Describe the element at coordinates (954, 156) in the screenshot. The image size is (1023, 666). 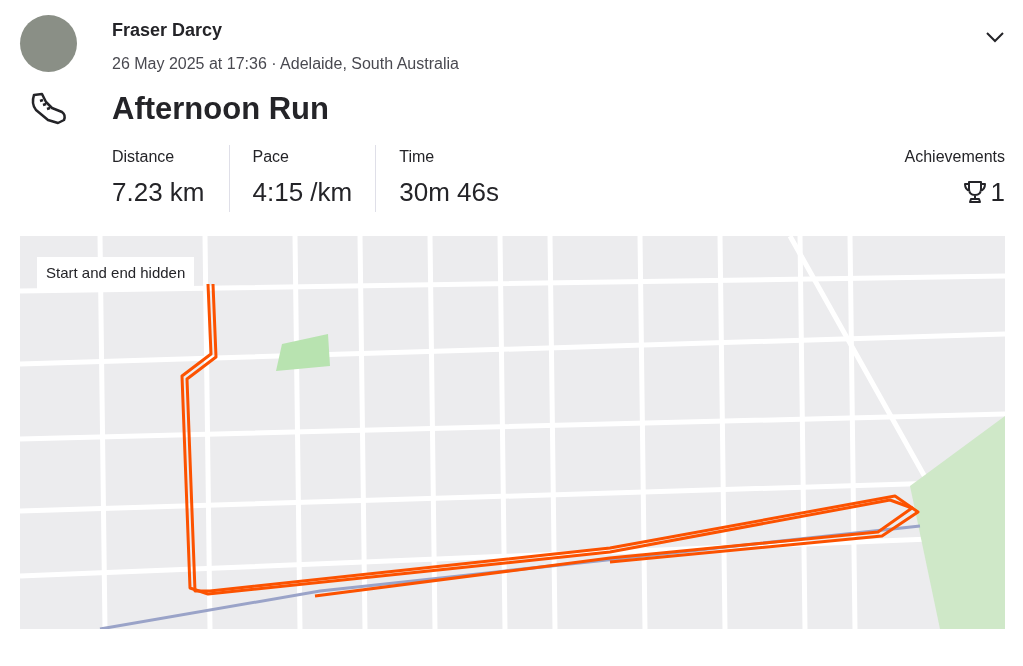
I see `achievements-label: Achievements` at that location.